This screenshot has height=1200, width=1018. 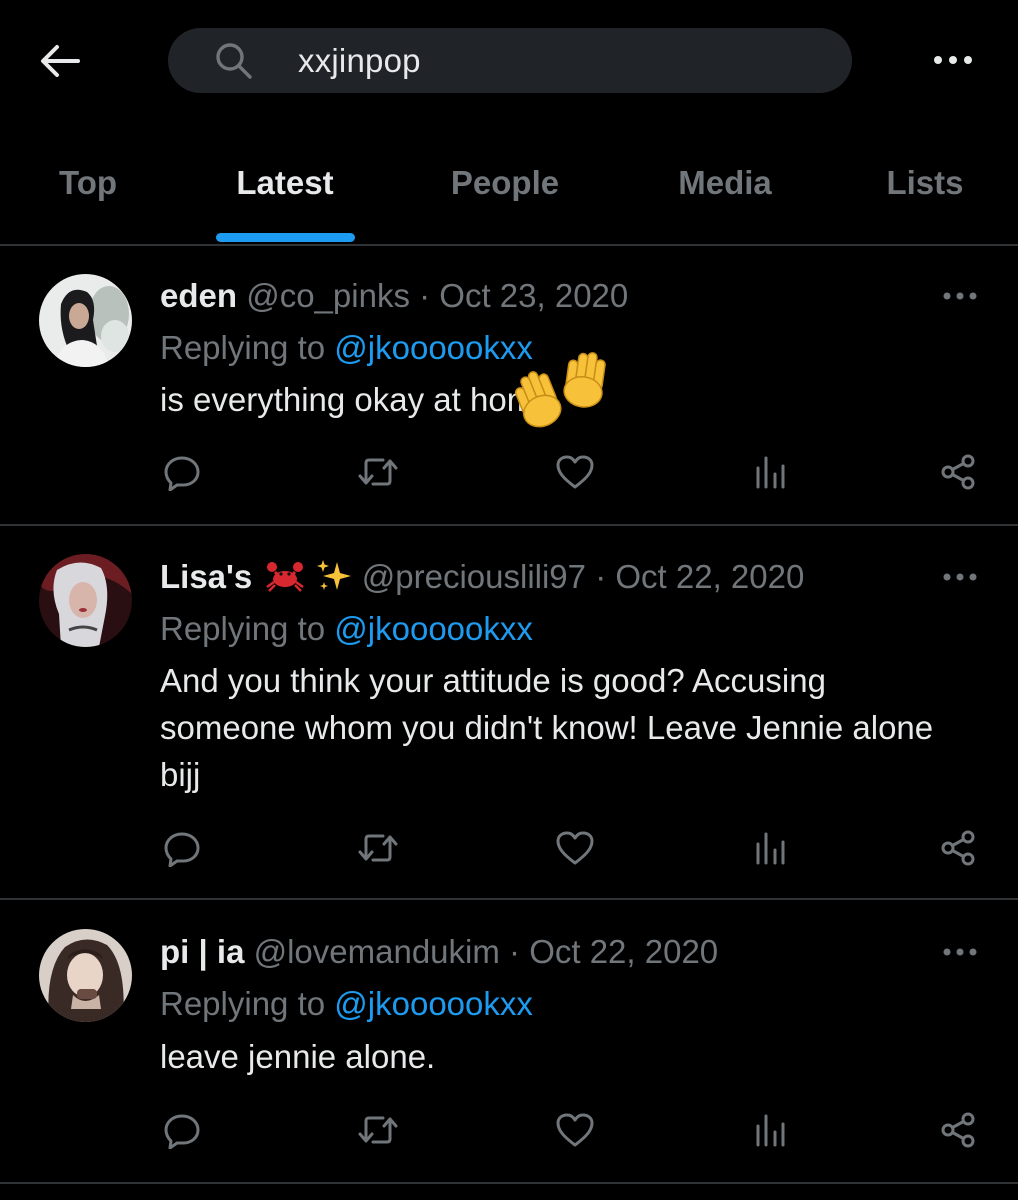 I want to click on user-handle: @lovemandukim, so click(x=377, y=951).